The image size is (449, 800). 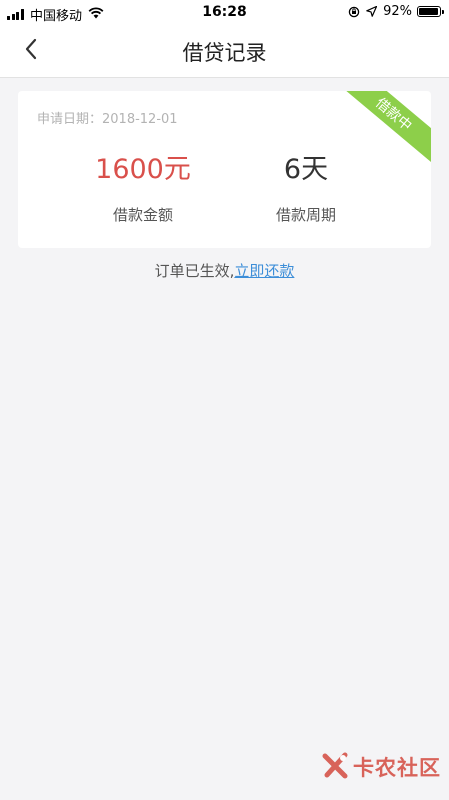 What do you see at coordinates (224, 12) in the screenshot?
I see `status-bar: 中国移动 16:28 92%` at bounding box center [224, 12].